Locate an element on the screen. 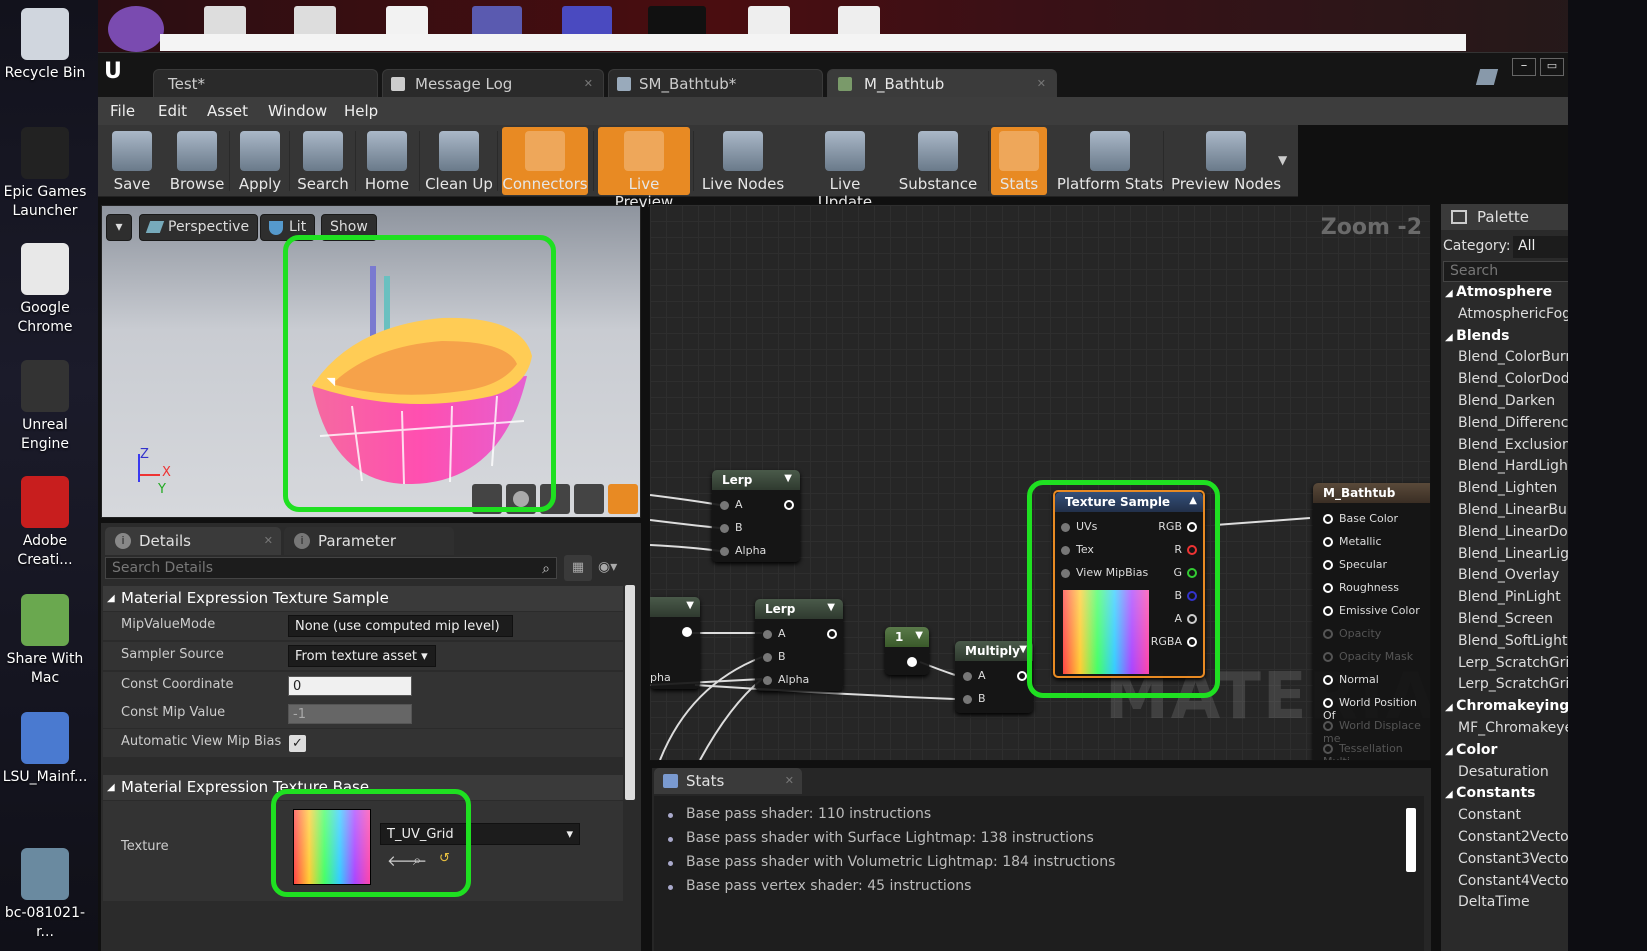 This screenshot has height=951, width=1647. palette-item: Constant3Vector is located at coordinates (1513, 859).